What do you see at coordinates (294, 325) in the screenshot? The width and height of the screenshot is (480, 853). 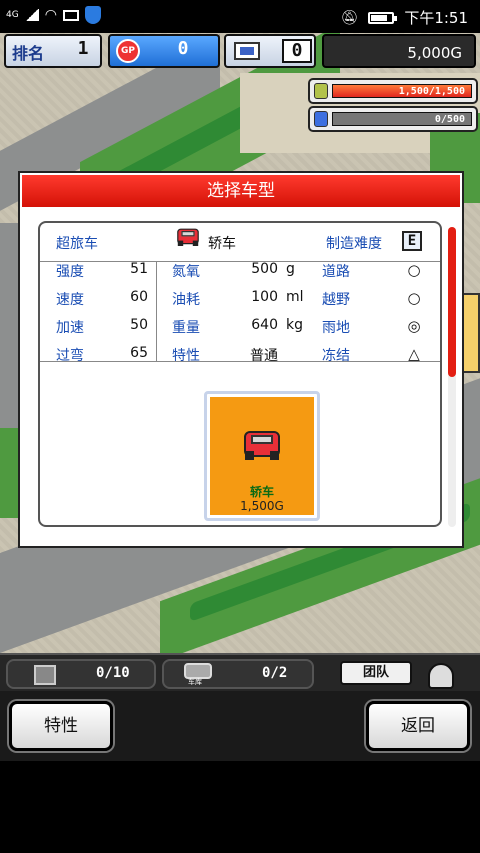 I see `spec-unit: kg` at bounding box center [294, 325].